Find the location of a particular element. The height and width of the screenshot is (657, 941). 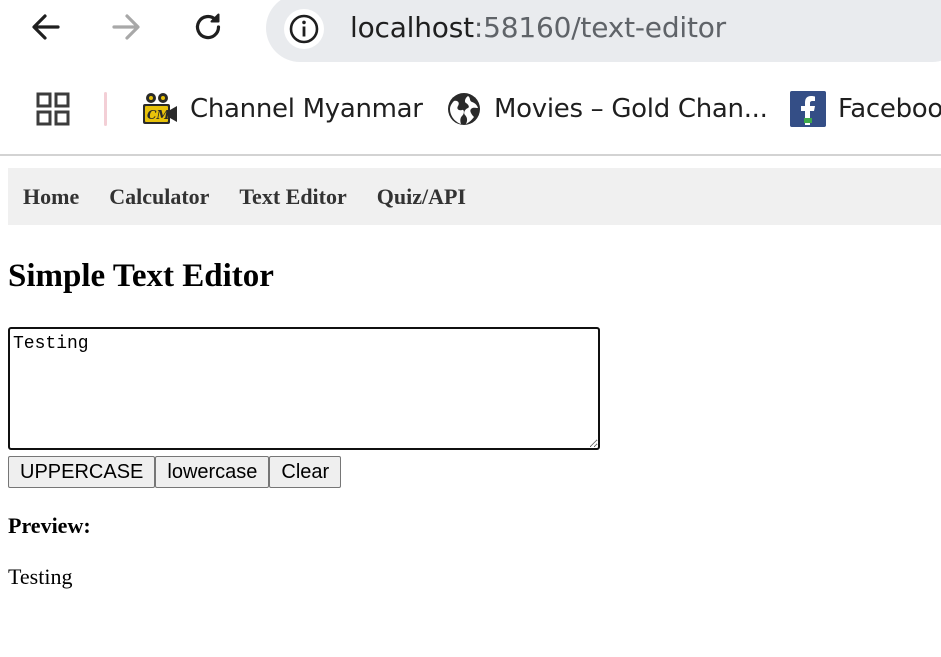

bookmark-label: Channel Myanmar is located at coordinates (306, 109).